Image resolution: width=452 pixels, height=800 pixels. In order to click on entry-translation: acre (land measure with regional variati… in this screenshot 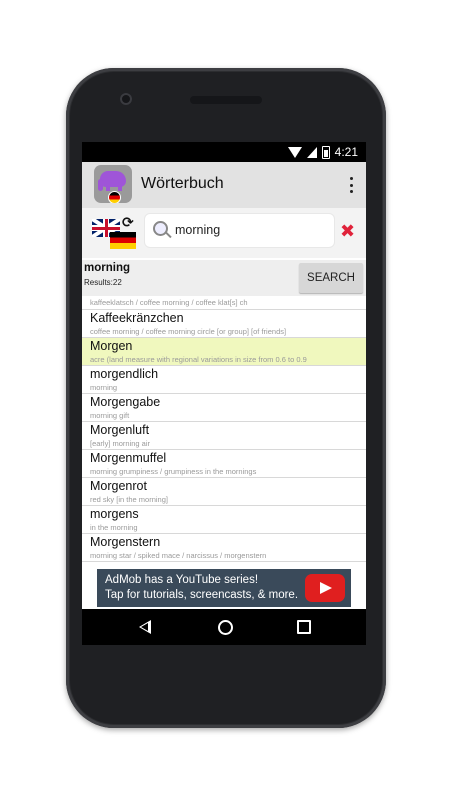, I will do `click(198, 359)`.